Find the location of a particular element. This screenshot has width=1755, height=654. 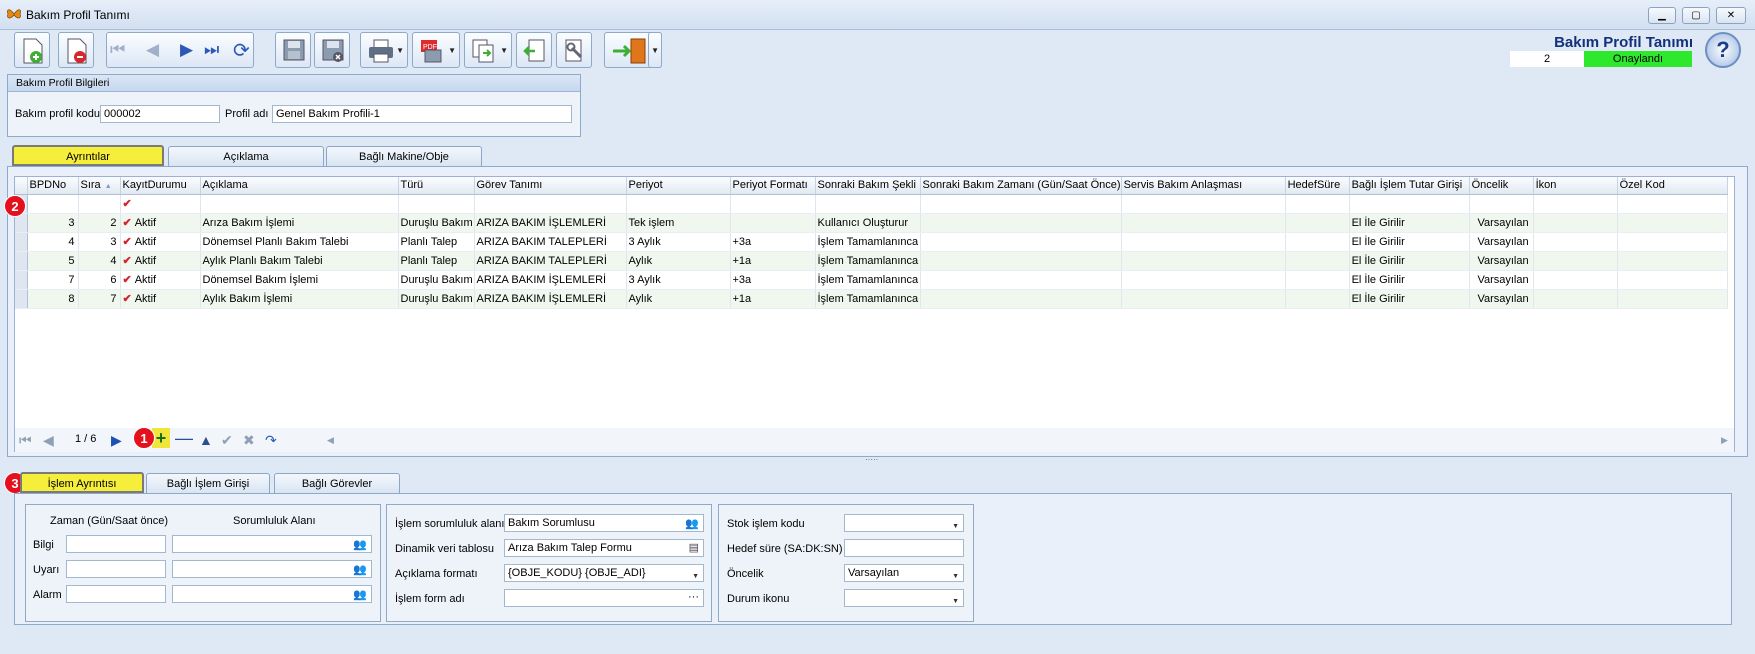

dynamic-table-input: Arıza Bakım Talep Formu ▤ is located at coordinates (604, 548).